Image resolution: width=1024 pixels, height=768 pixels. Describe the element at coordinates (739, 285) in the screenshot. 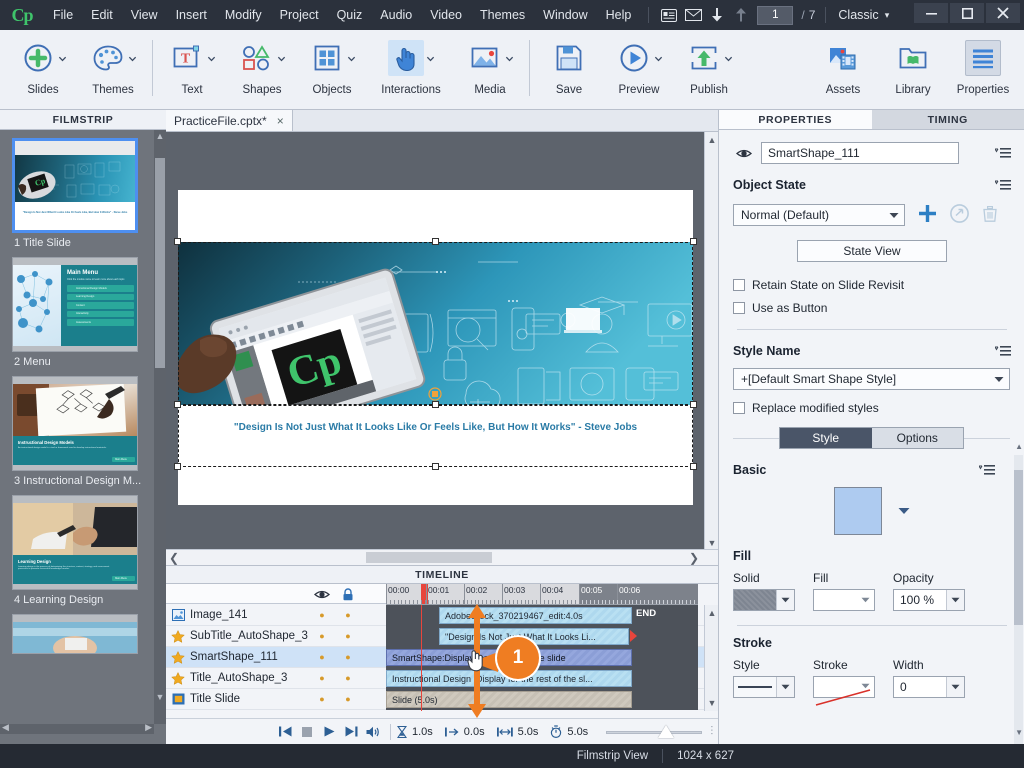

I see `retain-state-checkbox` at that location.